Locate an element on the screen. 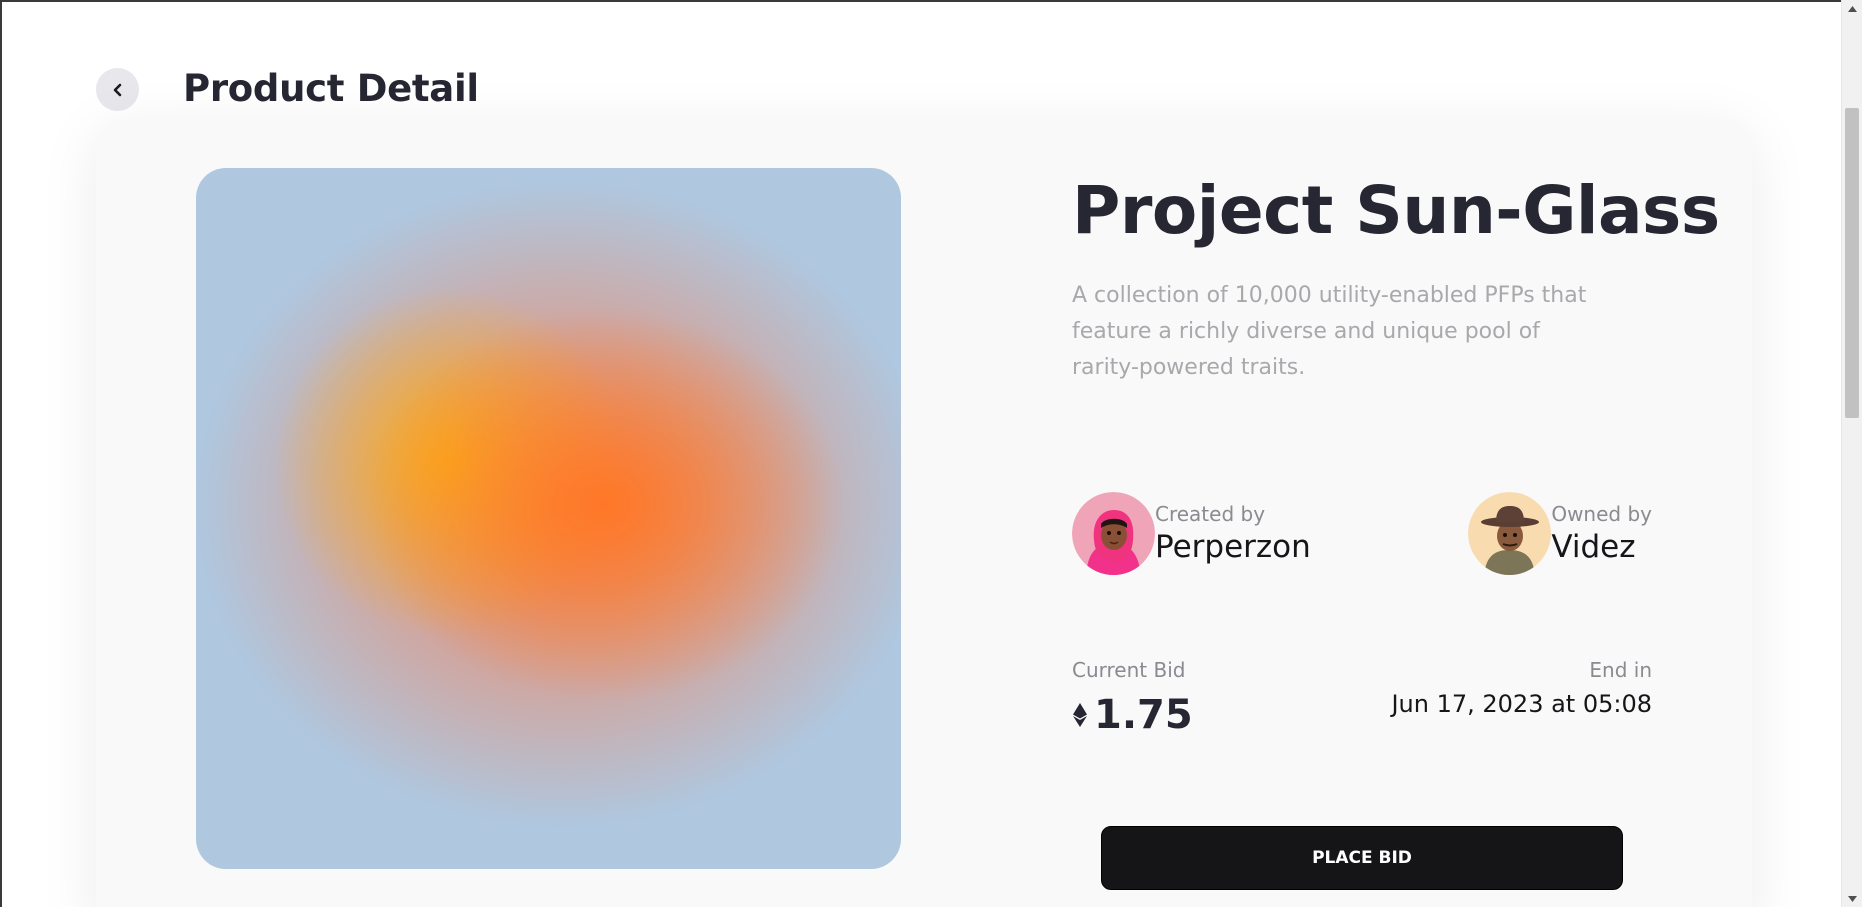 This screenshot has height=907, width=1862. owner-name: Videz is located at coordinates (1601, 547).